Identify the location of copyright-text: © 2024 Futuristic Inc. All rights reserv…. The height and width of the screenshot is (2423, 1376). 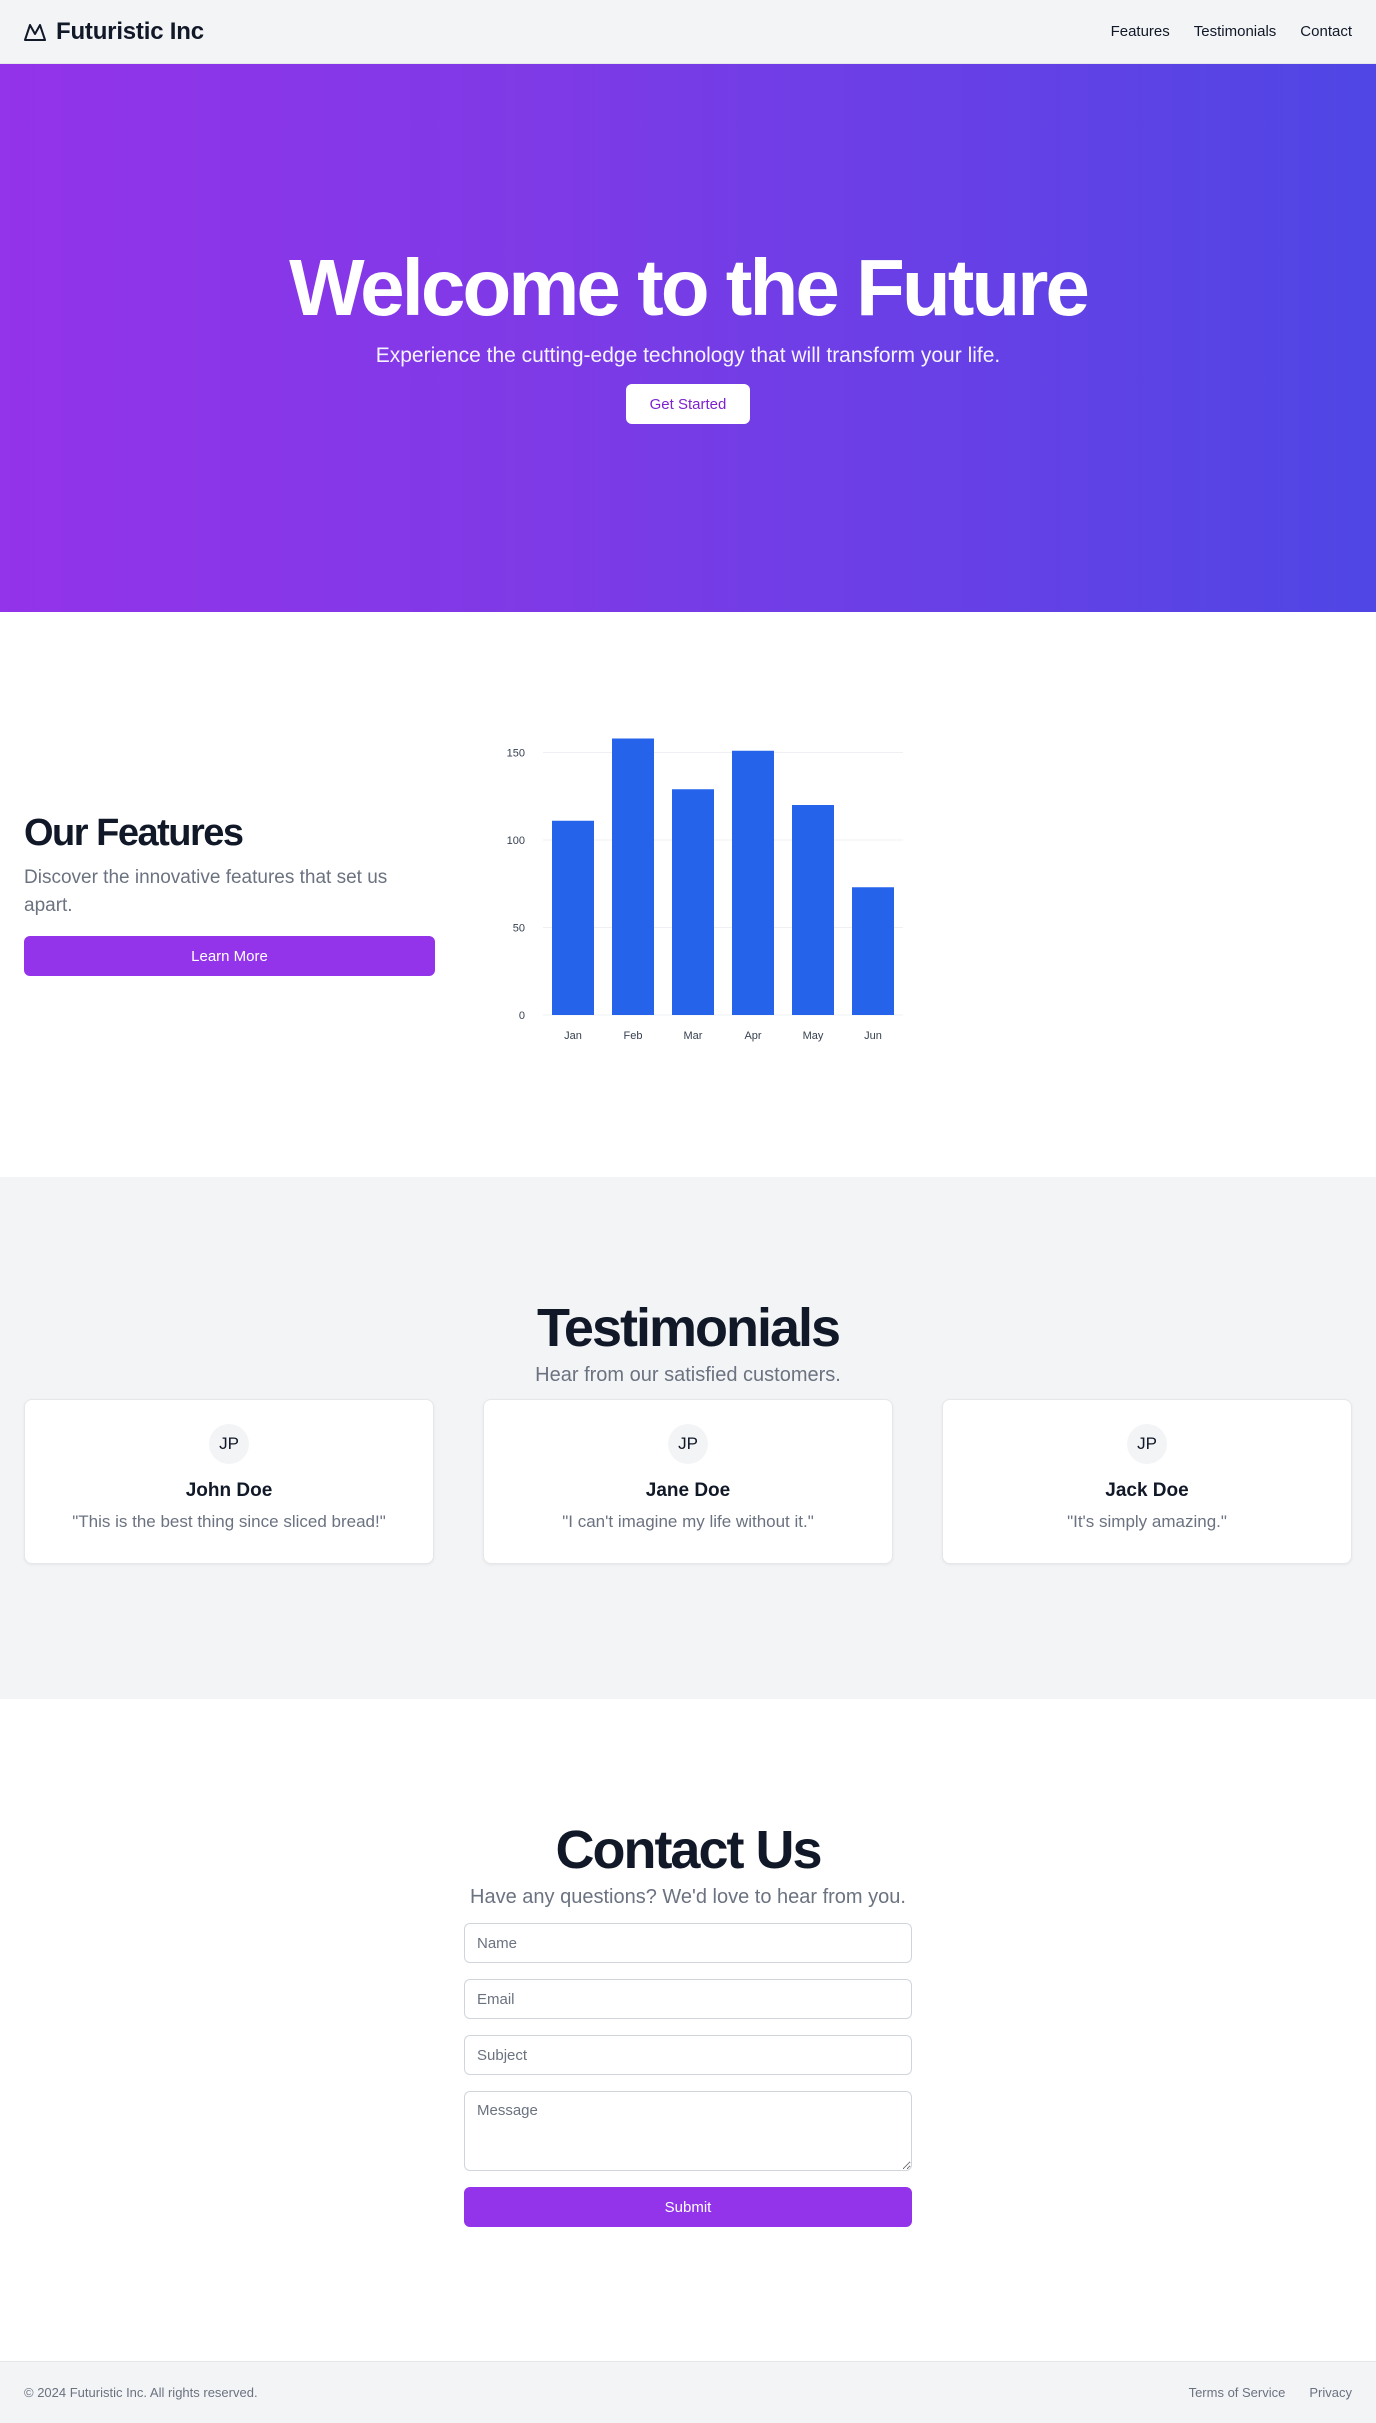
(141, 2392).